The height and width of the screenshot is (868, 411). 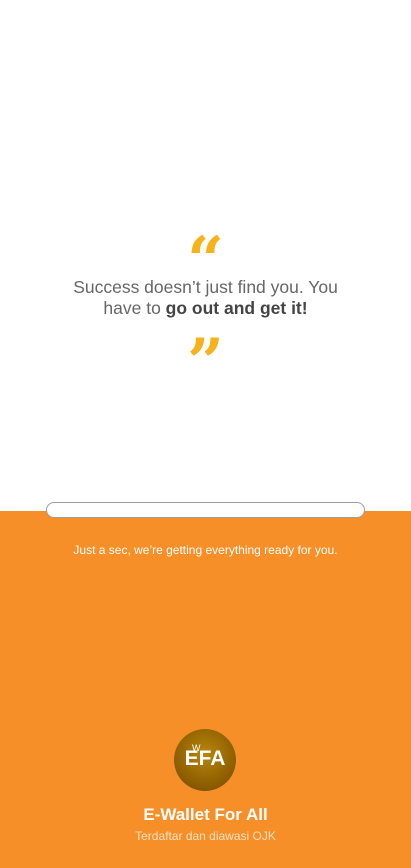 What do you see at coordinates (236, 308) in the screenshot?
I see `quote-text-bold: go out and get it!` at bounding box center [236, 308].